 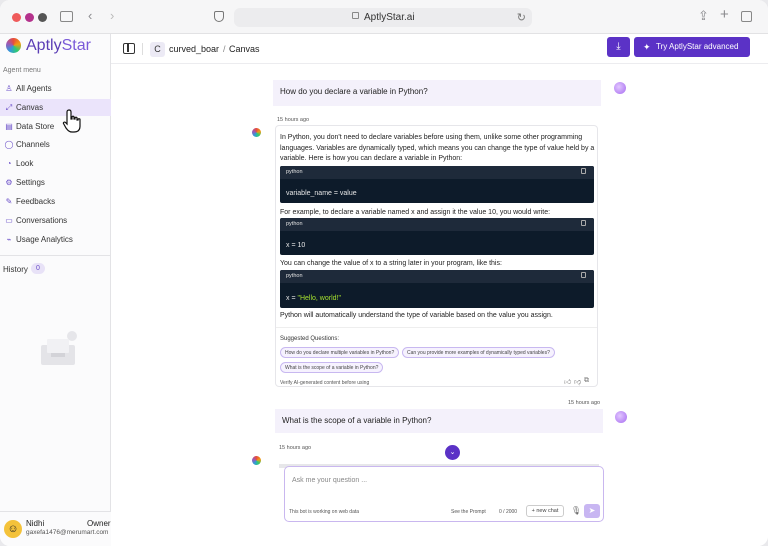 I want to click on download-button: ⤓, so click(x=618, y=47).